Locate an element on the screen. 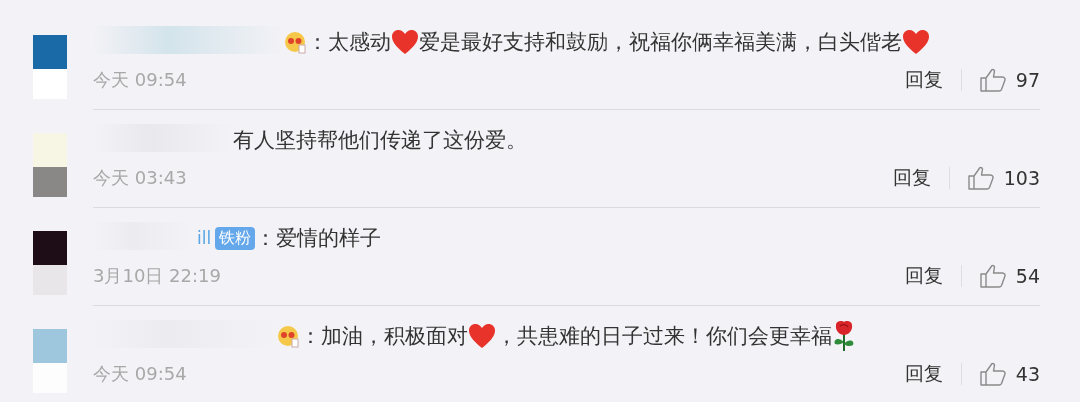 The width and height of the screenshot is (1080, 402). comment-text: ：太感动 is located at coordinates (349, 42).